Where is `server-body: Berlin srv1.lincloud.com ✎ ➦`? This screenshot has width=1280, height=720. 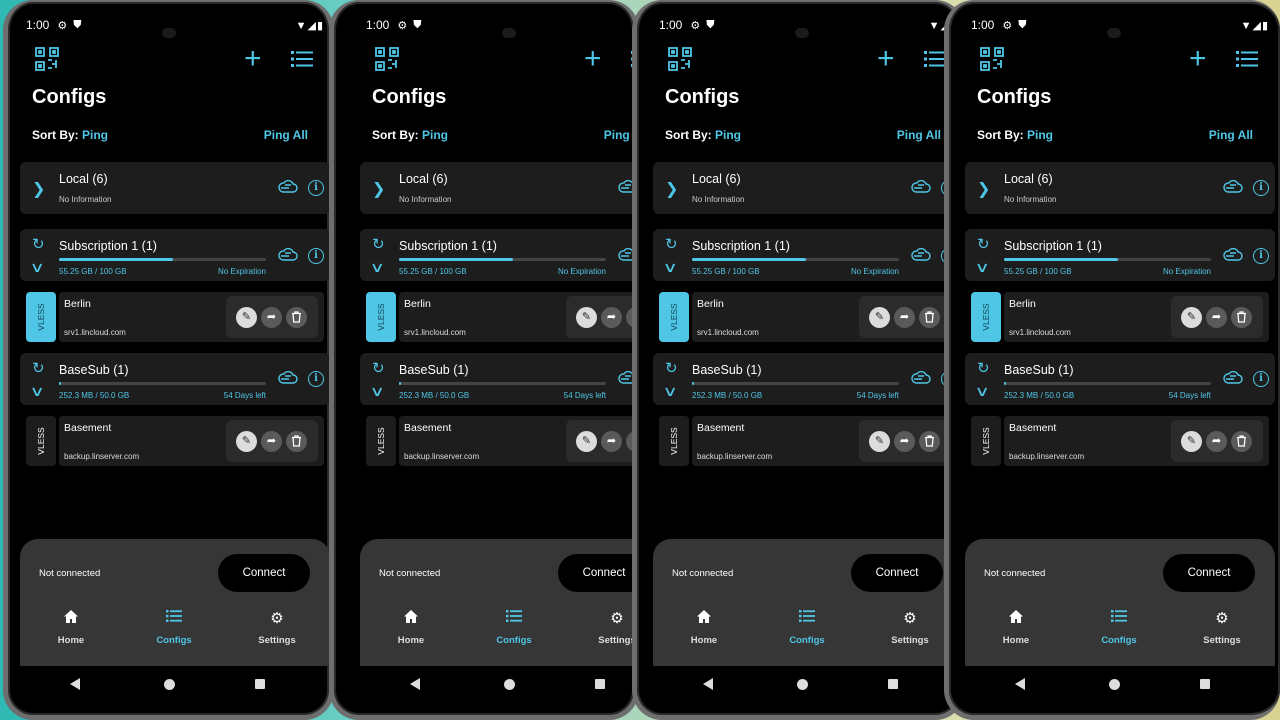
server-body: Berlin srv1.lincloud.com ✎ ➦ is located at coordinates (824, 317).